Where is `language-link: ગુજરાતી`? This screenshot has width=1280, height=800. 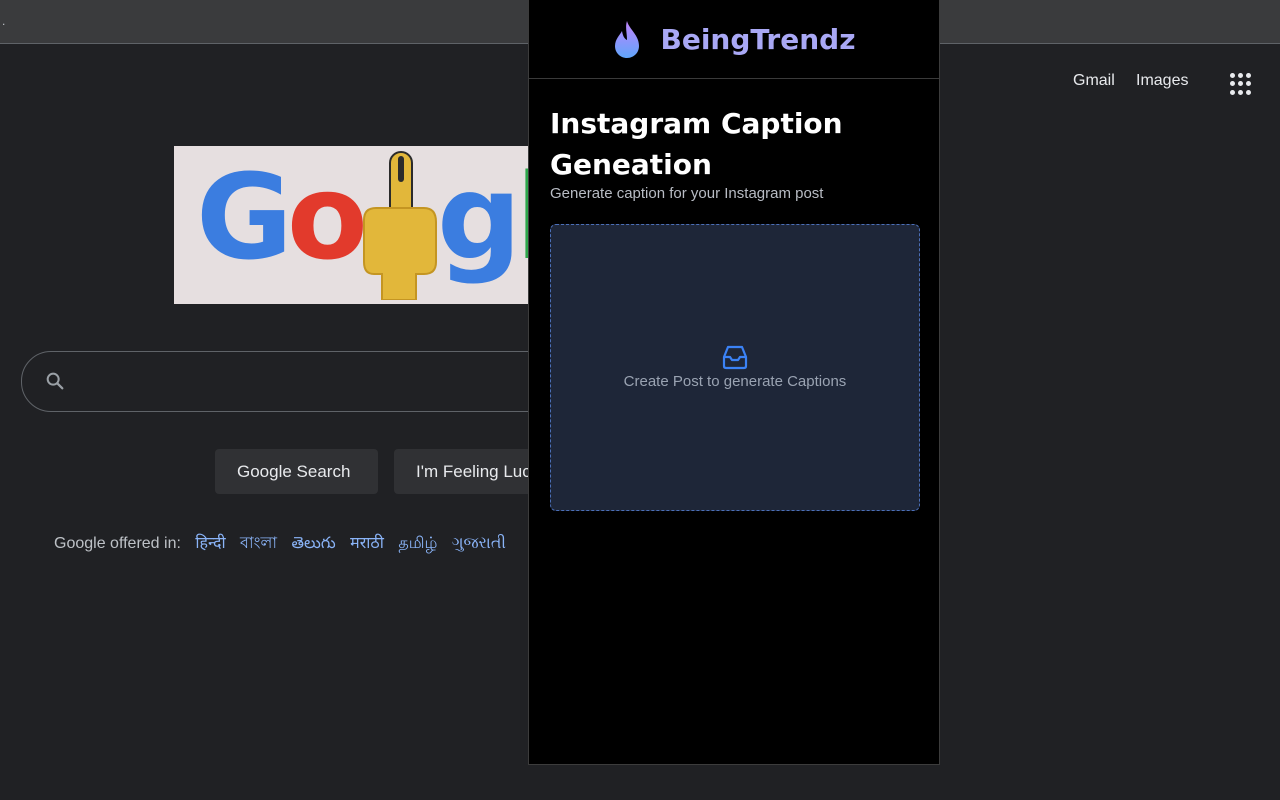 language-link: ગુજરાતી is located at coordinates (479, 543).